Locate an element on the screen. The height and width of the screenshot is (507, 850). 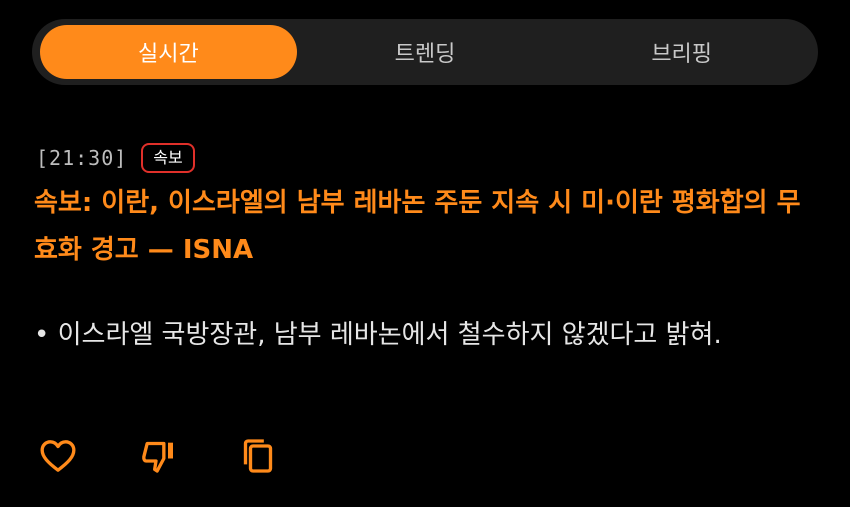
copy-button is located at coordinates (258, 456).